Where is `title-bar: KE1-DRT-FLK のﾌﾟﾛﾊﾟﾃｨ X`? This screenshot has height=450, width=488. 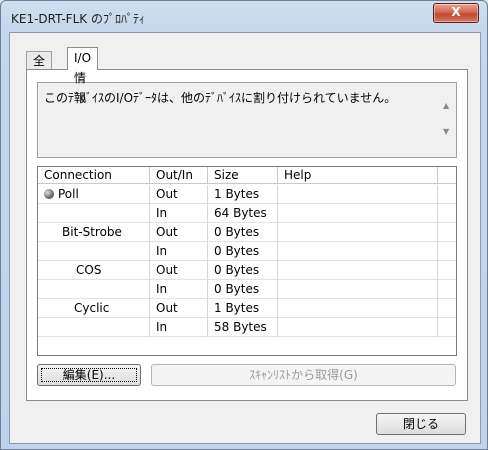 title-bar: KE1-DRT-FLK のﾌﾟﾛﾊﾟﾃｨ X is located at coordinates (244, 17).